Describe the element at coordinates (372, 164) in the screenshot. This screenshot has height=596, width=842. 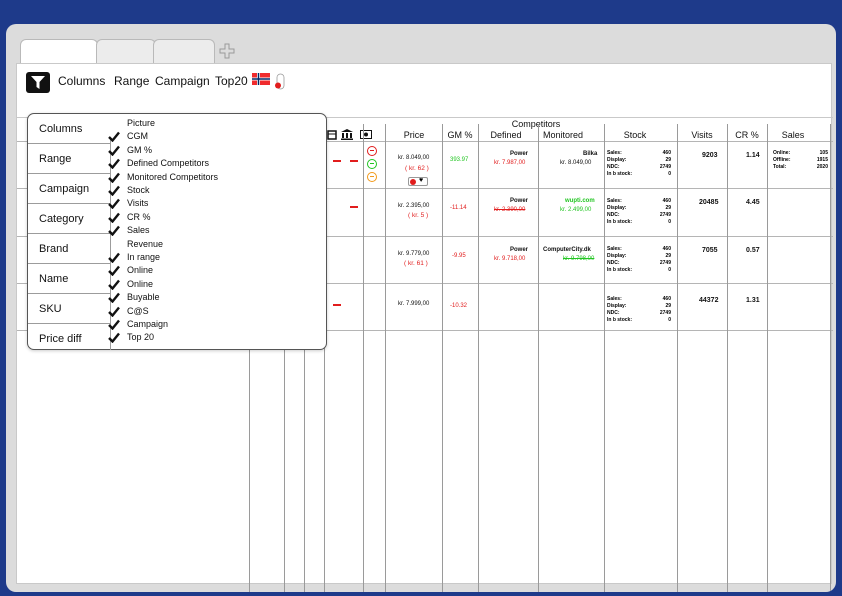
I see `minus-circle-green-icon` at that location.